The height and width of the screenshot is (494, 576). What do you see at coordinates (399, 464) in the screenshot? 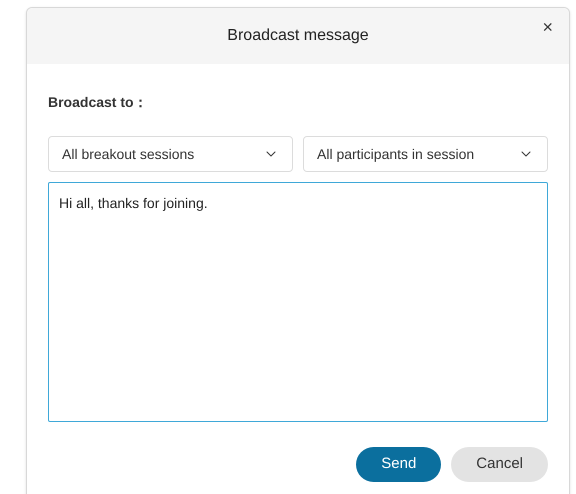
I see `send-button: Send` at bounding box center [399, 464].